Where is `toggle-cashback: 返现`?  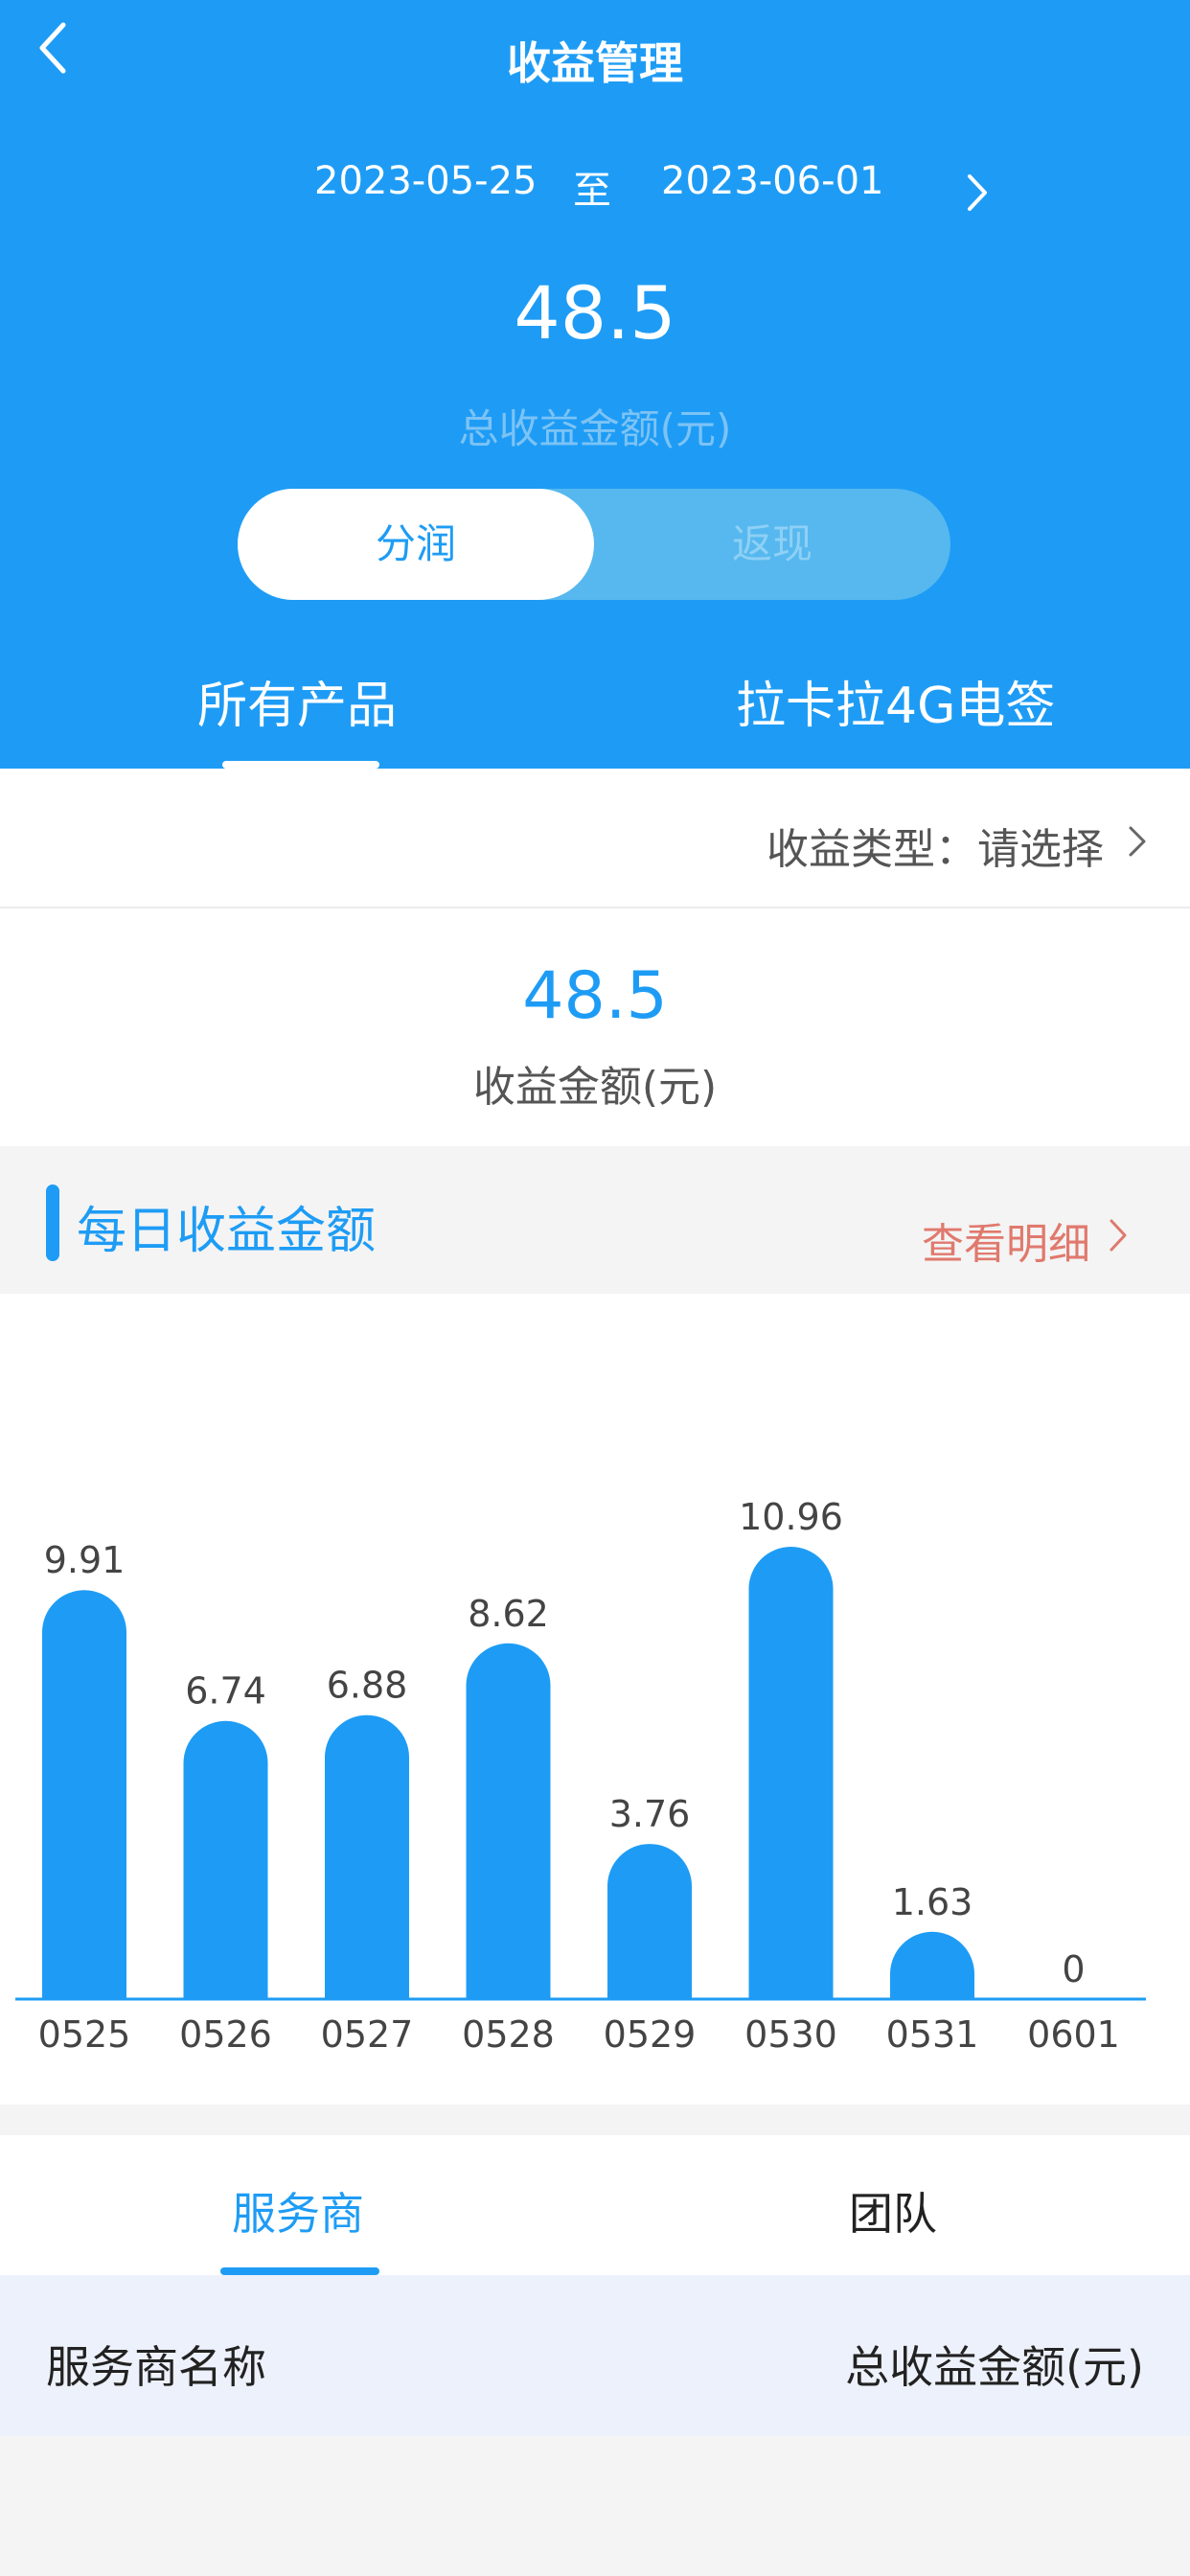 toggle-cashback: 返现 is located at coordinates (772, 544).